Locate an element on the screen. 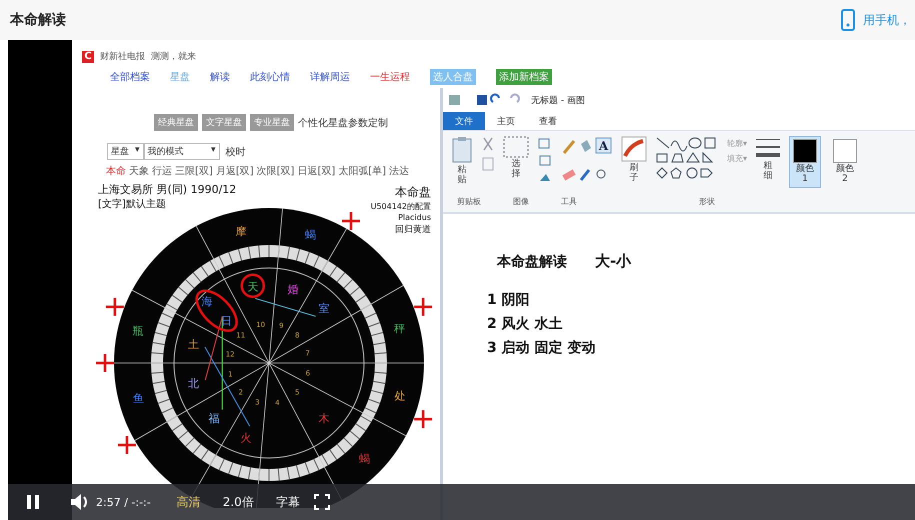  chart-name: 本命盘 is located at coordinates (413, 192).